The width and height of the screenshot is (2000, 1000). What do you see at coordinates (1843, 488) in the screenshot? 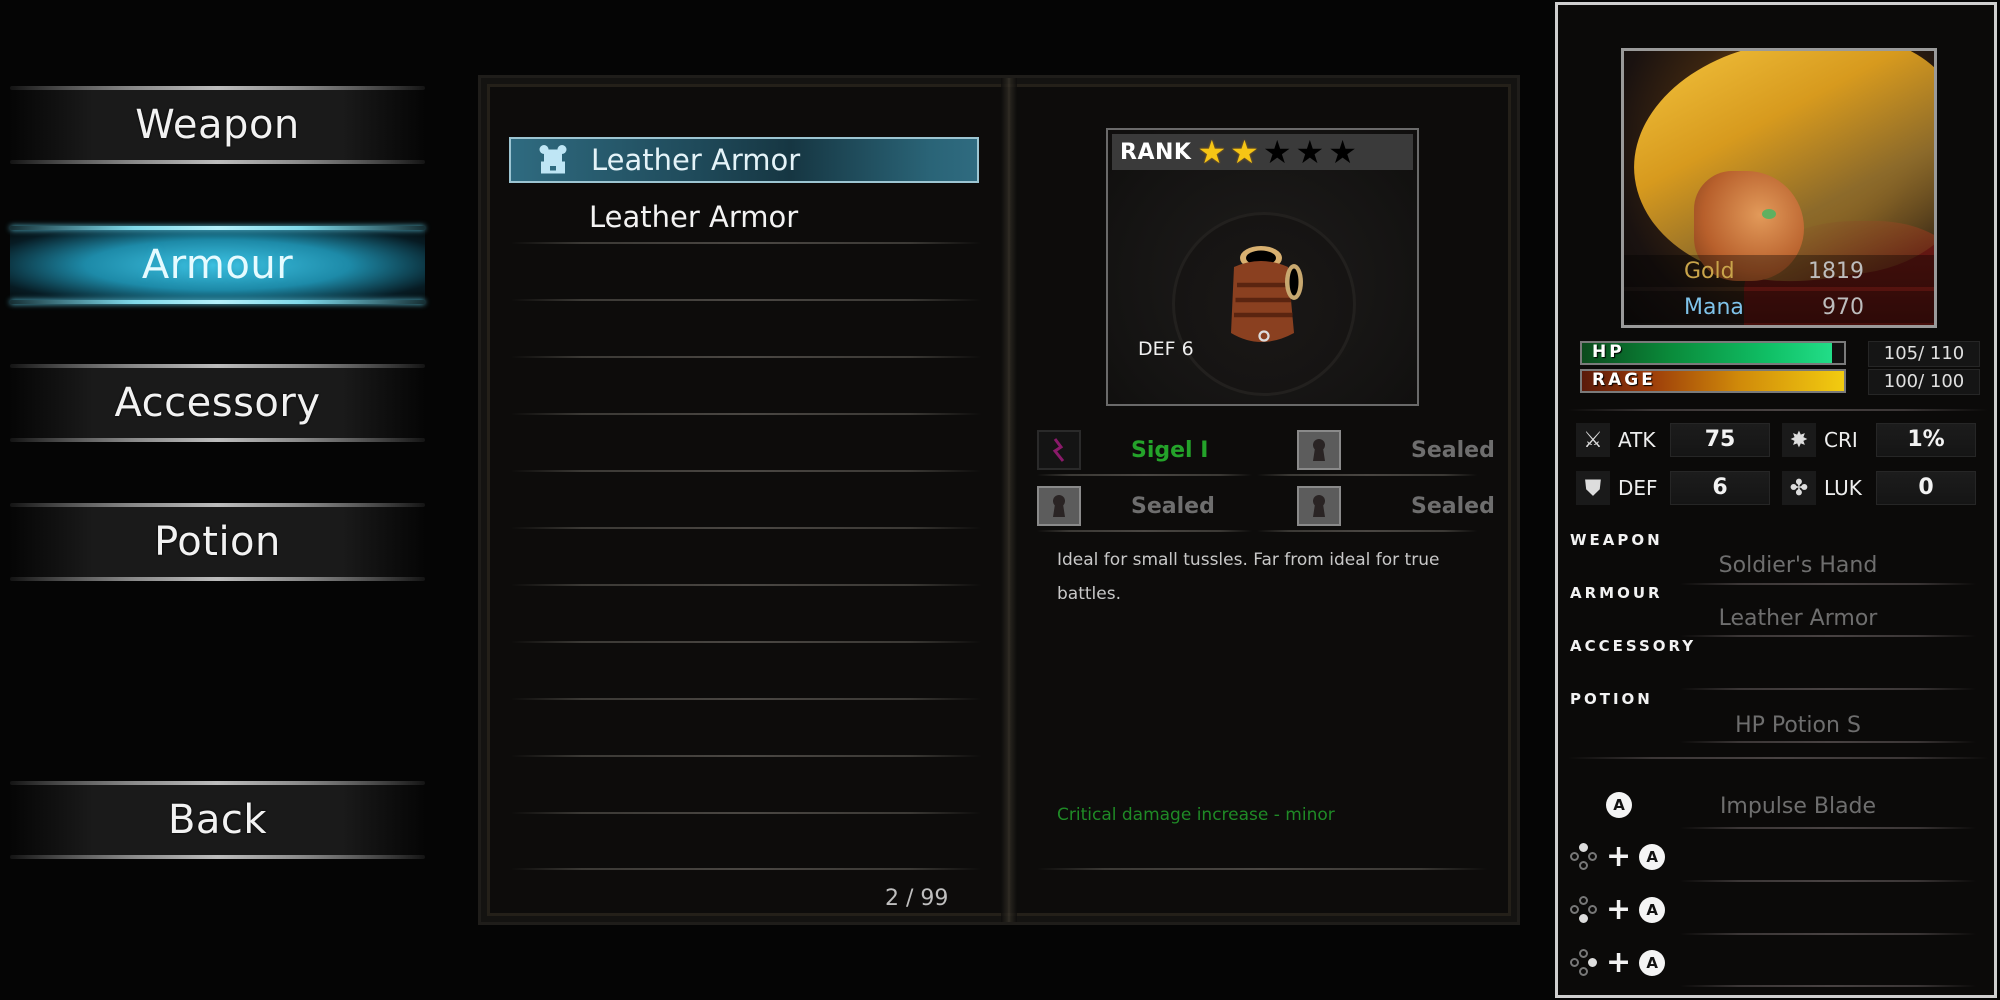
I see `stat-label: LUK` at bounding box center [1843, 488].